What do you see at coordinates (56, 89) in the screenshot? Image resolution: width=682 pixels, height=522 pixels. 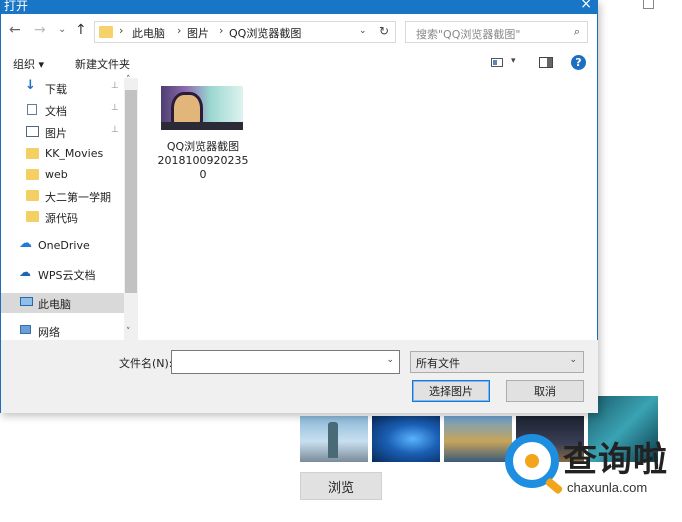 I see `nav-item-label: 下载` at bounding box center [56, 89].